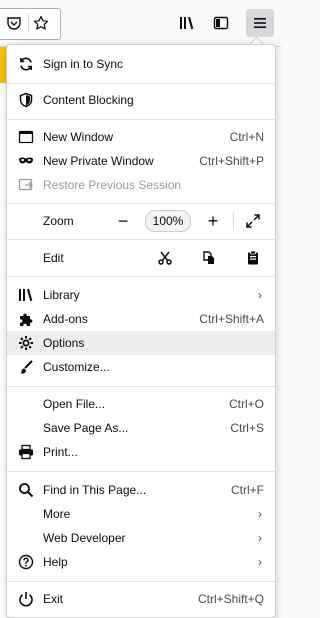 Image resolution: width=320 pixels, height=618 pixels. Describe the element at coordinates (260, 23) in the screenshot. I see `hamburger-menu-icon` at that location.